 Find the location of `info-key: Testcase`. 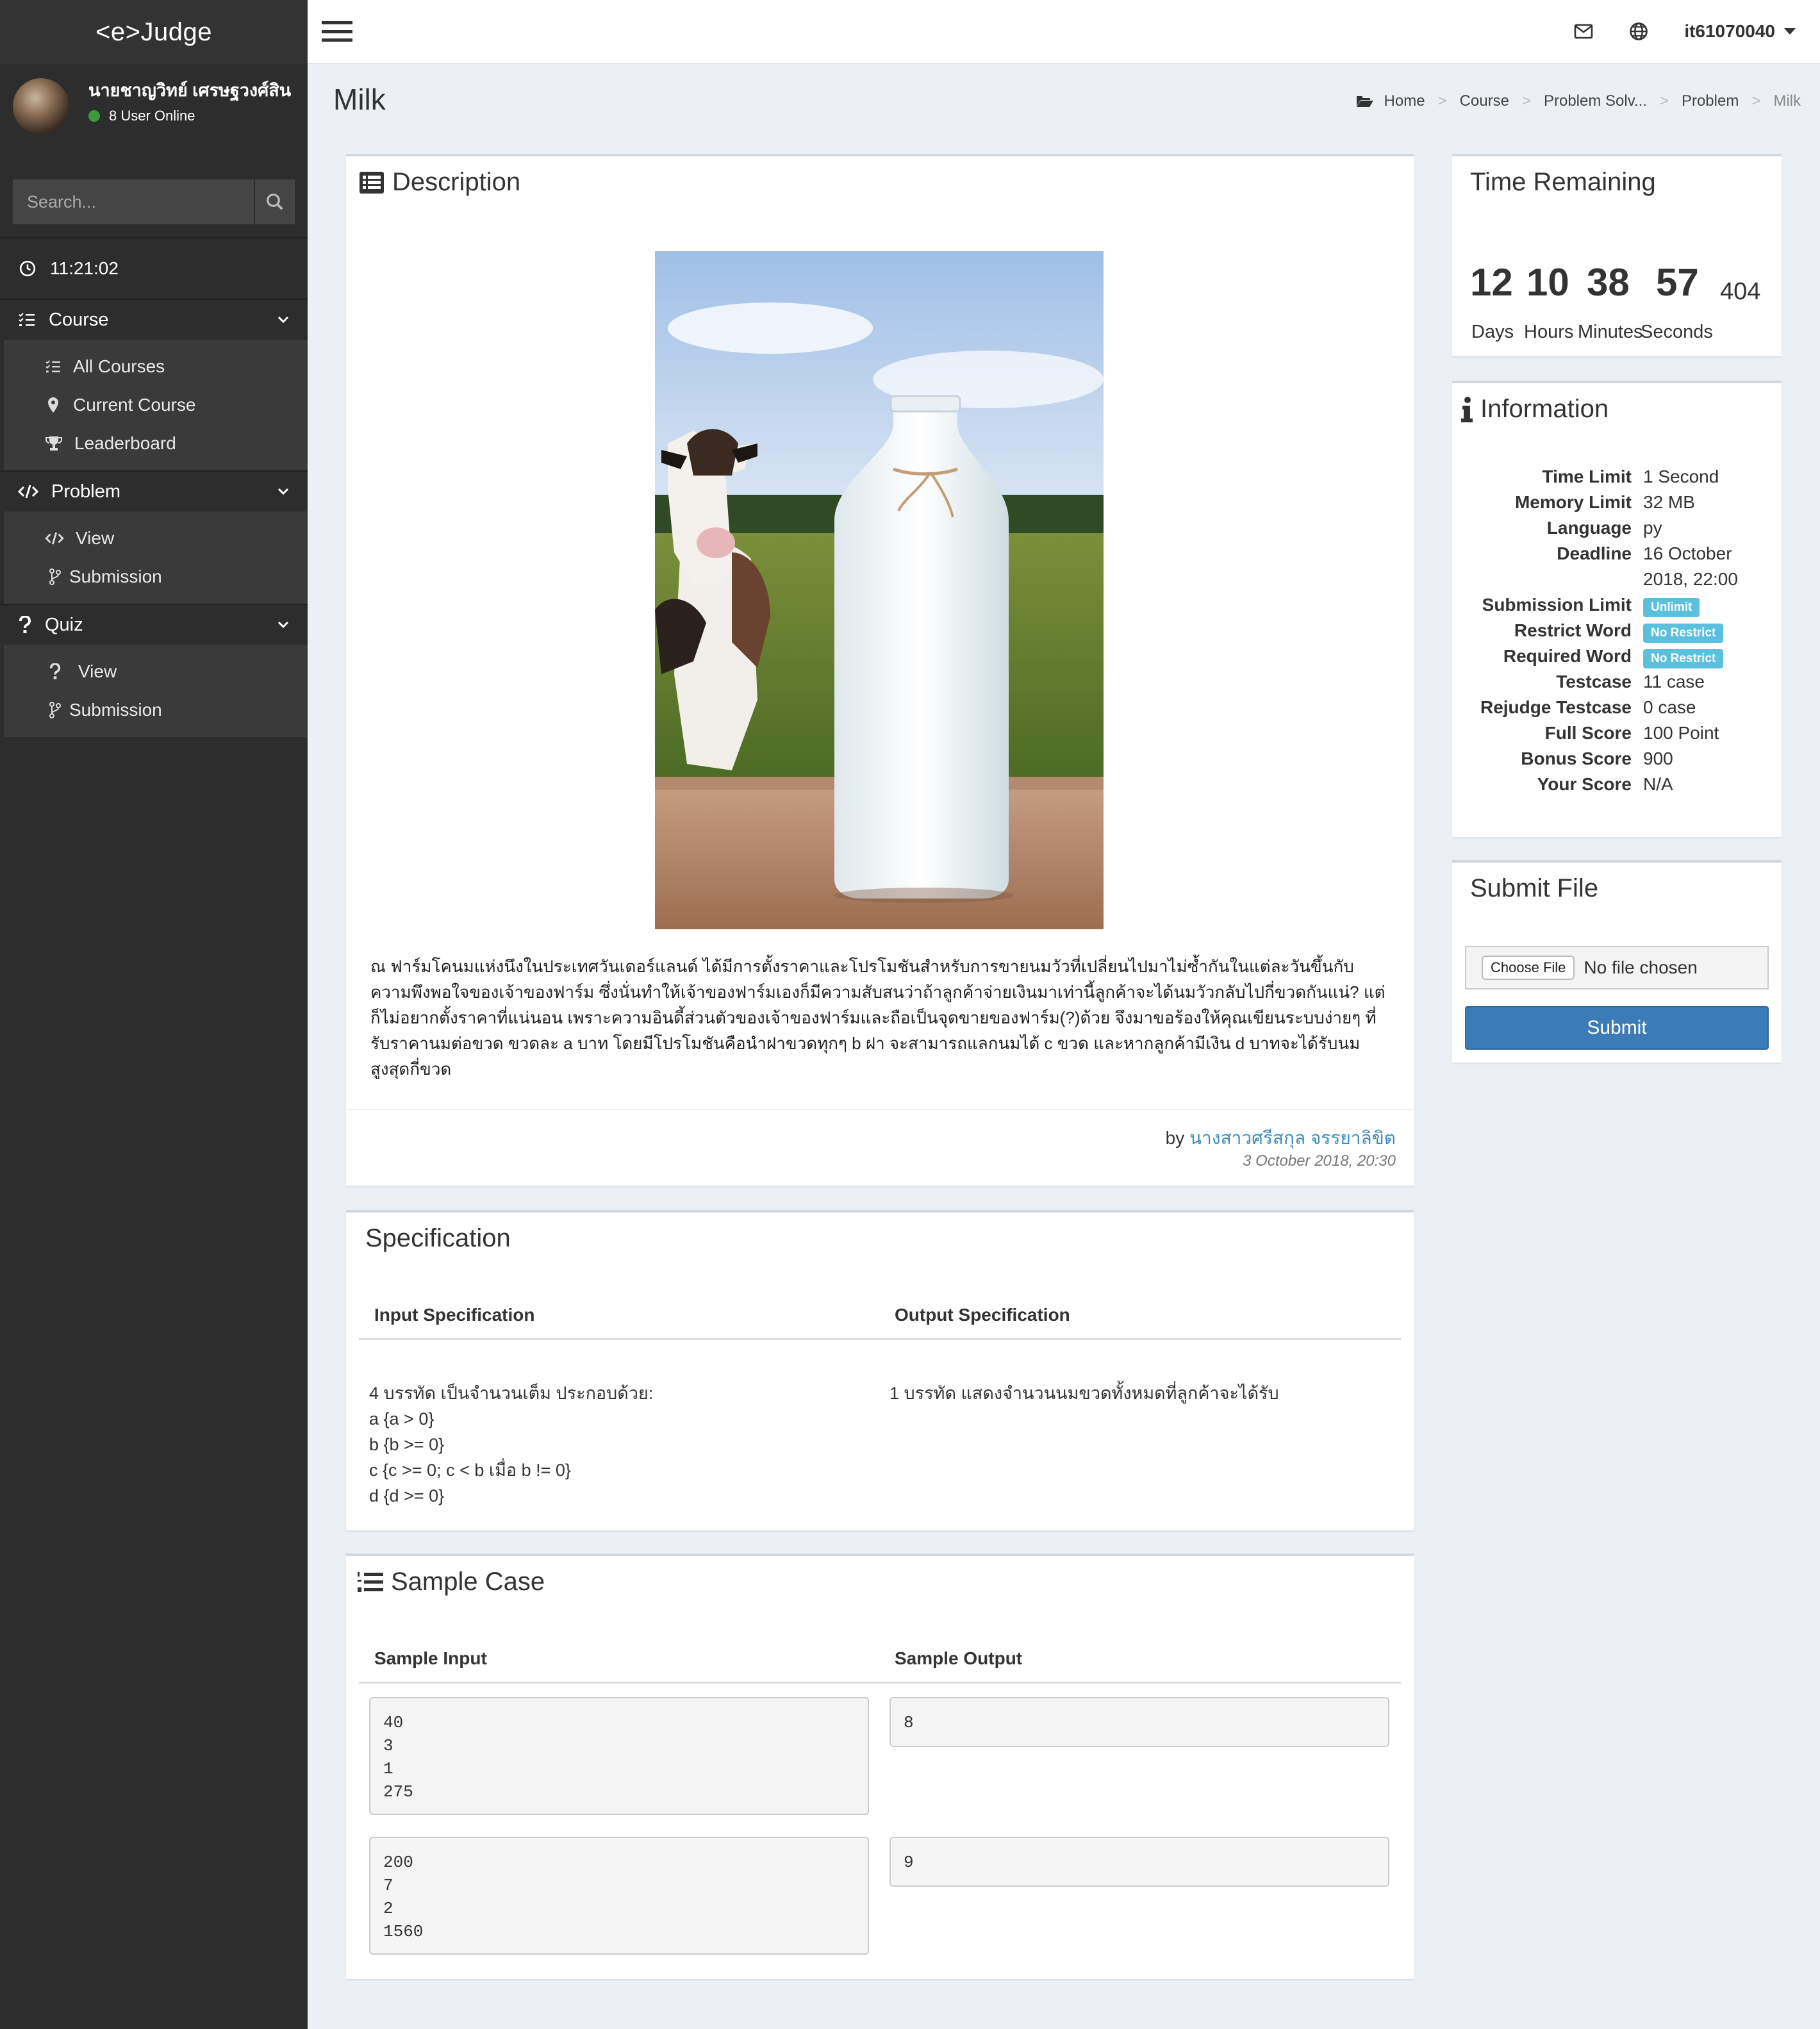

info-key: Testcase is located at coordinates (1594, 682).